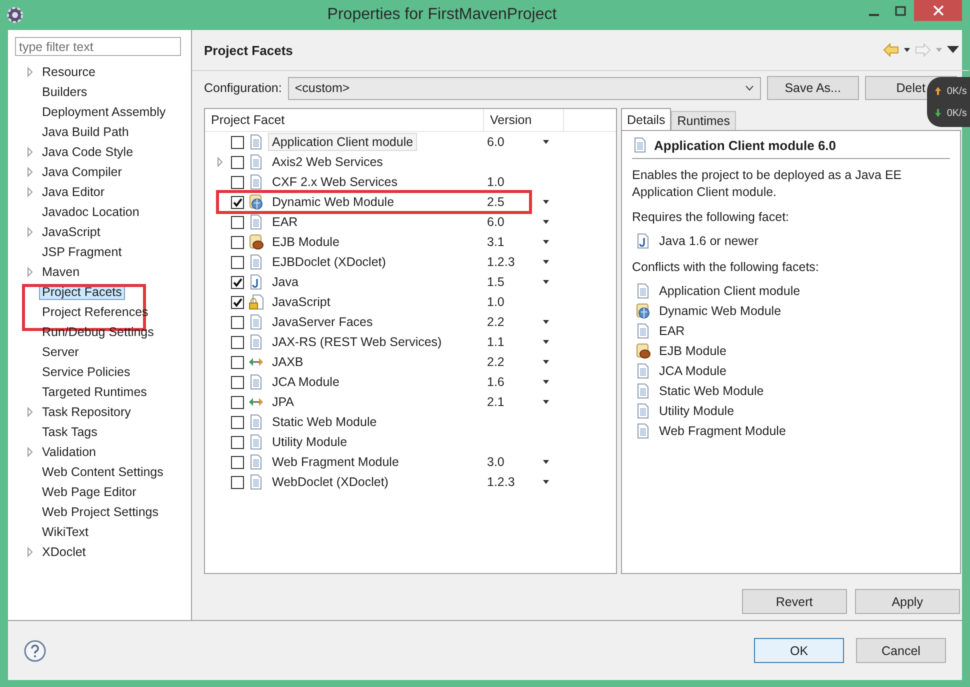 This screenshot has height=687, width=970. I want to click on facet-name: Dynamic Web Module, so click(333, 202).